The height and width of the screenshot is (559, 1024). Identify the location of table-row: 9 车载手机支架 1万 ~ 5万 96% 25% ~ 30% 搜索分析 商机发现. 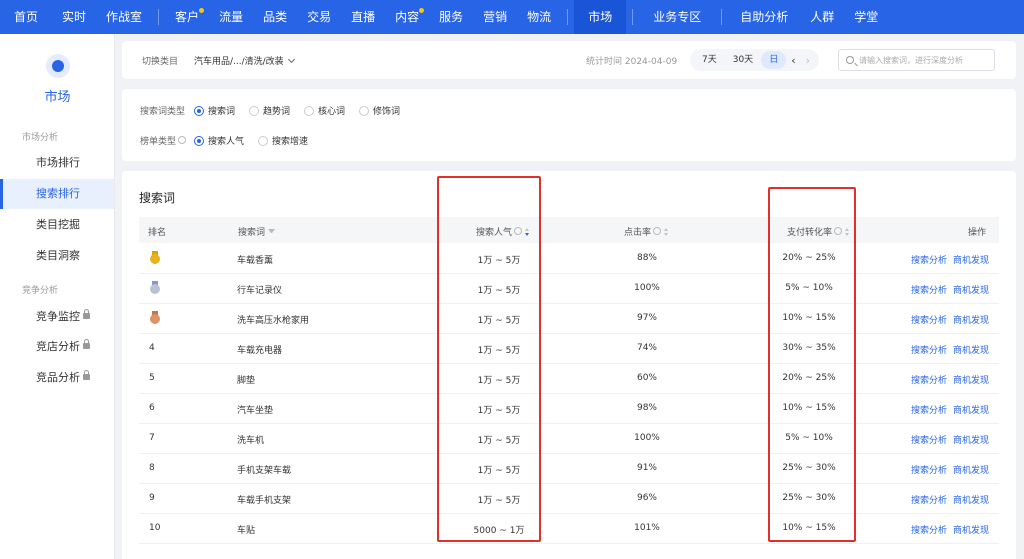
(569, 499).